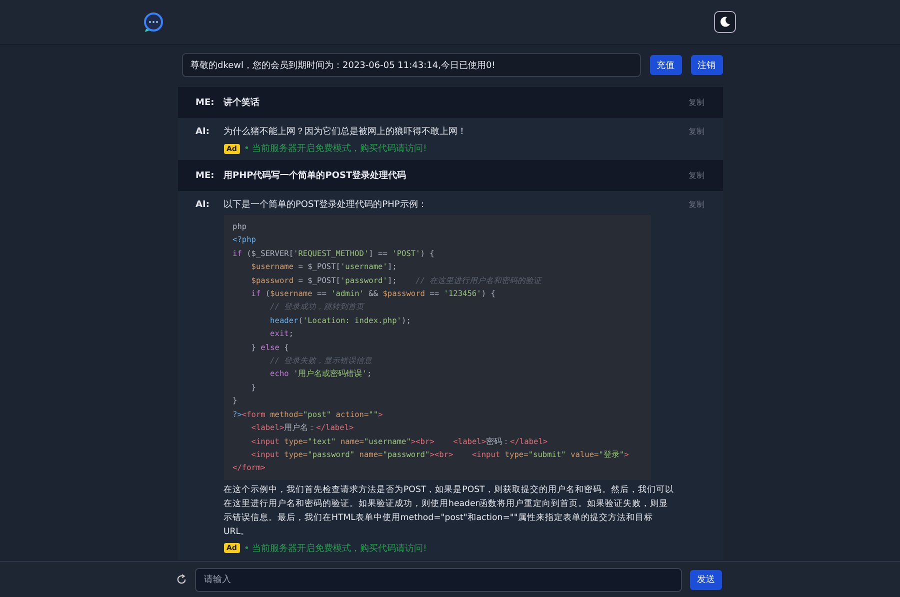  I want to click on theme-toggle-button, so click(725, 22).